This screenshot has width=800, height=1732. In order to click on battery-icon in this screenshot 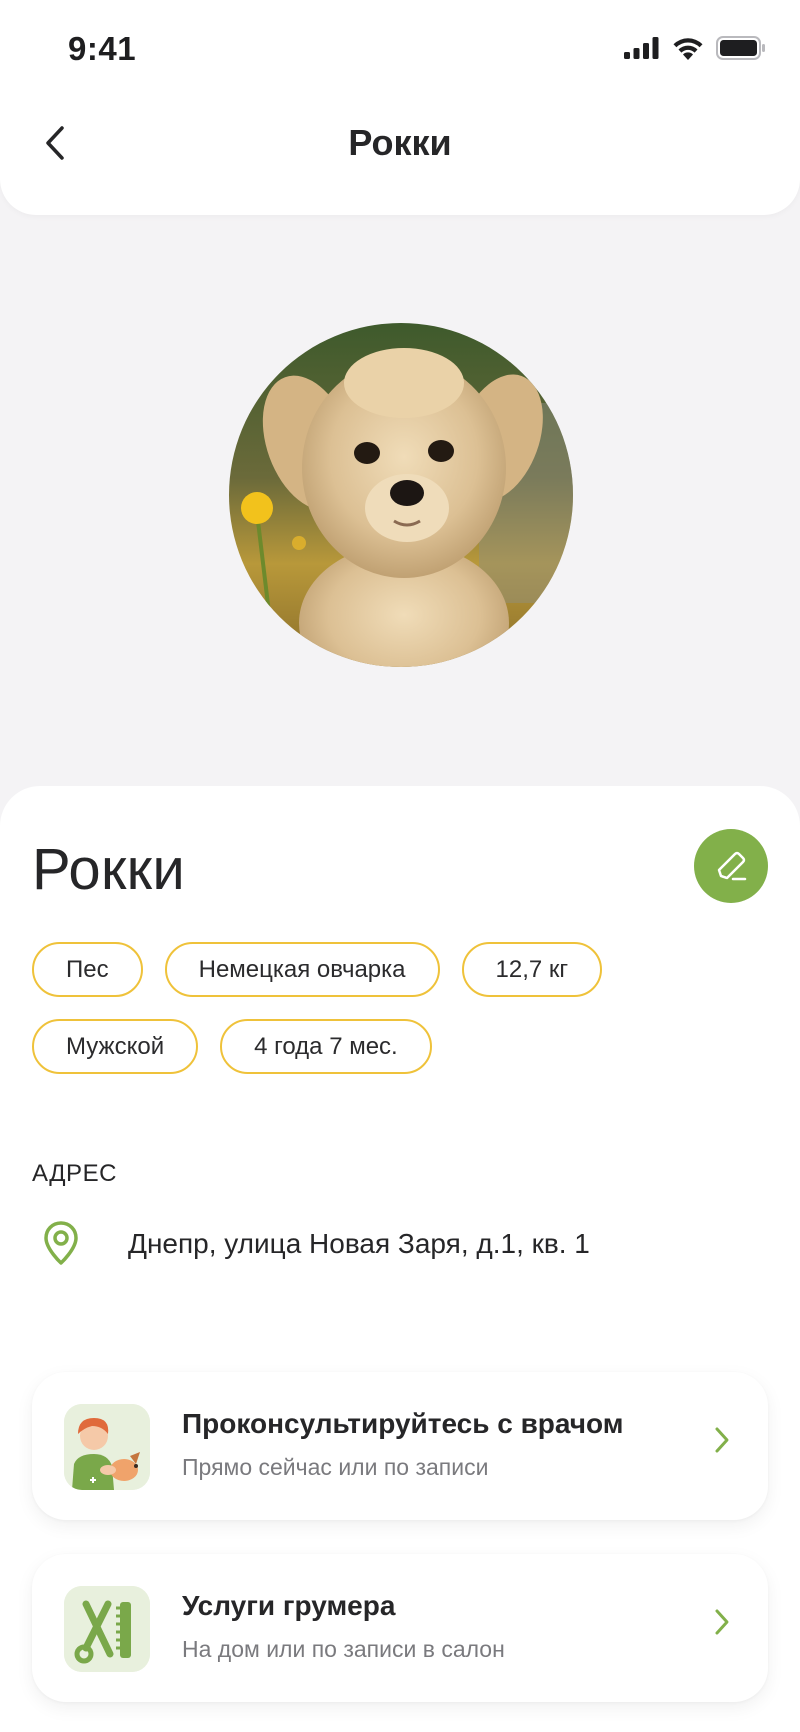, I will do `click(740, 48)`.